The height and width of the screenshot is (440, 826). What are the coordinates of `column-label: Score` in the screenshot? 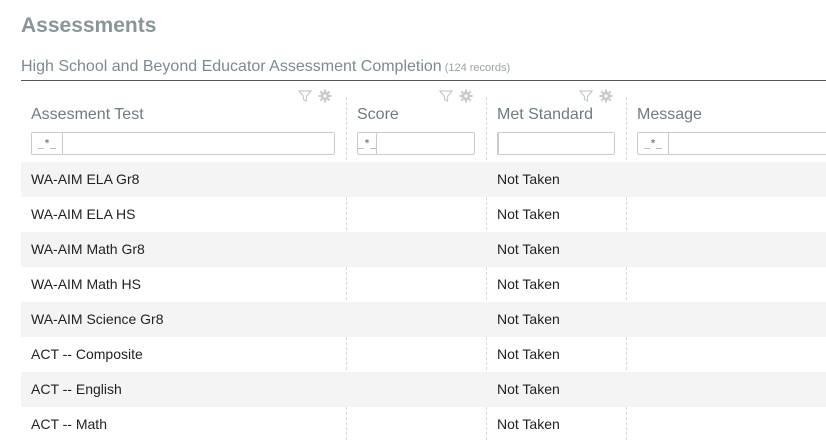 It's located at (378, 114).